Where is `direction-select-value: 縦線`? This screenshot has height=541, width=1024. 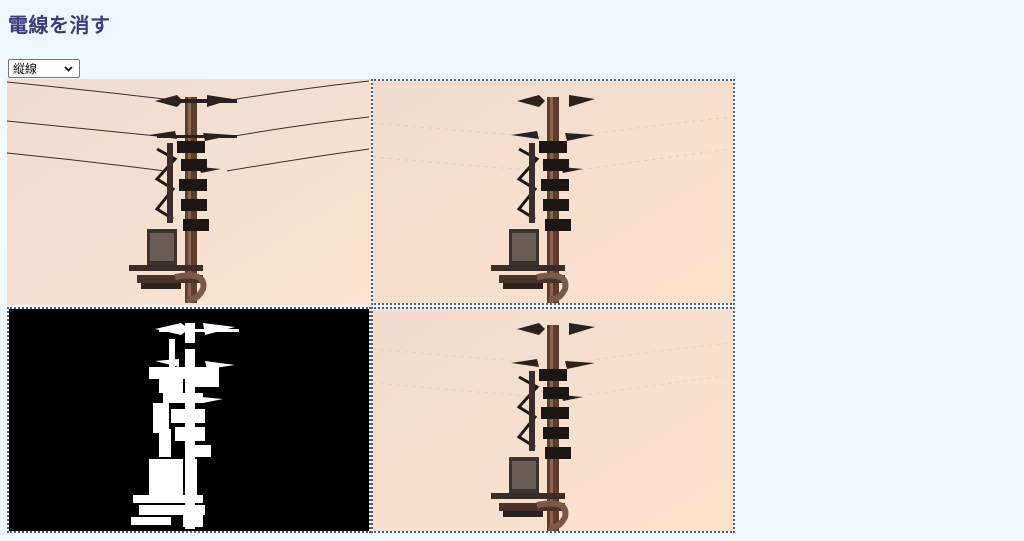 direction-select-value: 縦線 is located at coordinates (25, 69).